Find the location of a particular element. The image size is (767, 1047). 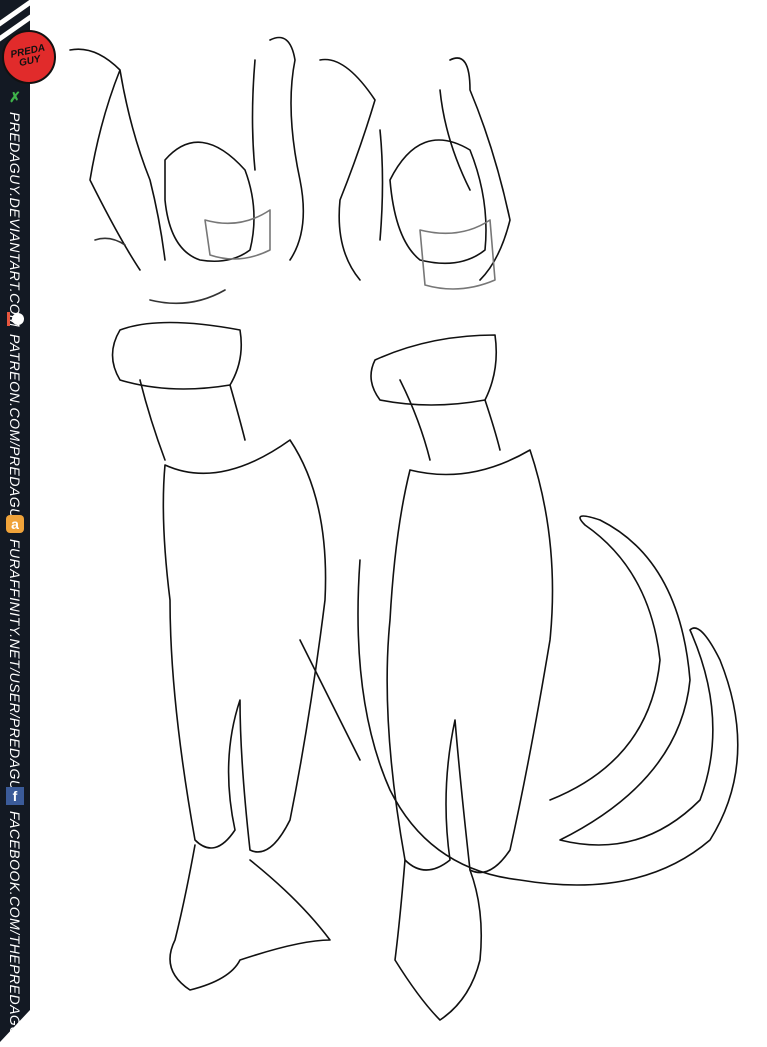

facebook-link: f FACEBOOK.COM/THEPREDAGUY is located at coordinates (15, 917).